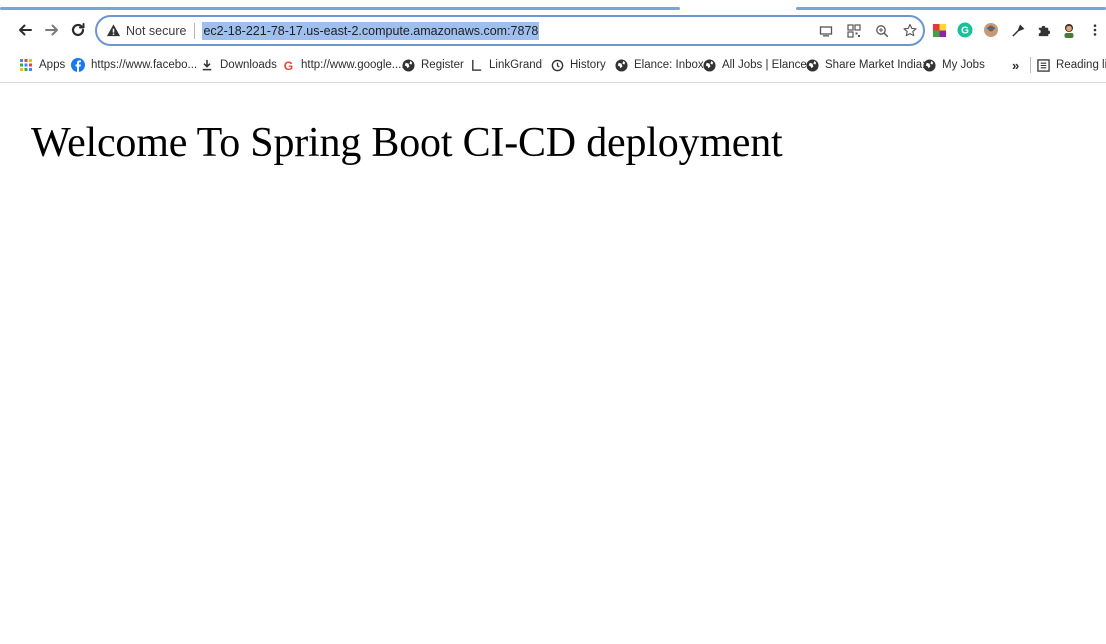 This screenshot has height=644, width=1106. Describe the element at coordinates (991, 30) in the screenshot. I see `avatar-extension-icon` at that location.